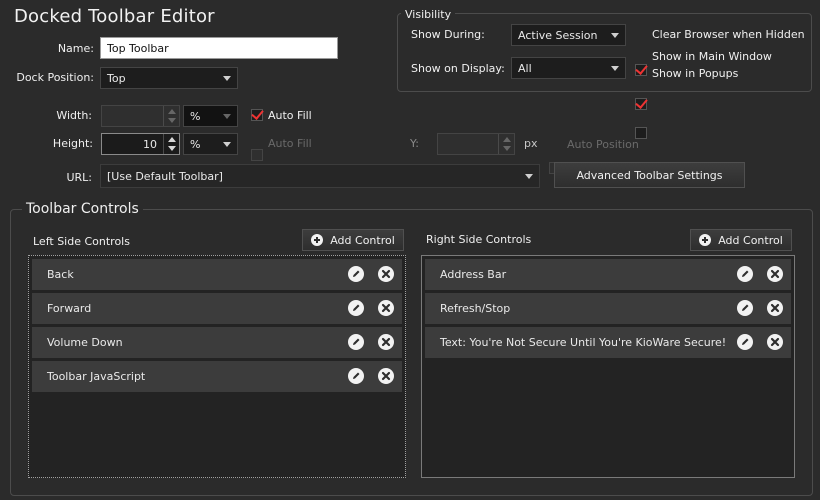 The image size is (820, 500). Describe the element at coordinates (257, 155) in the screenshot. I see `height-autofill-checkbox` at that location.